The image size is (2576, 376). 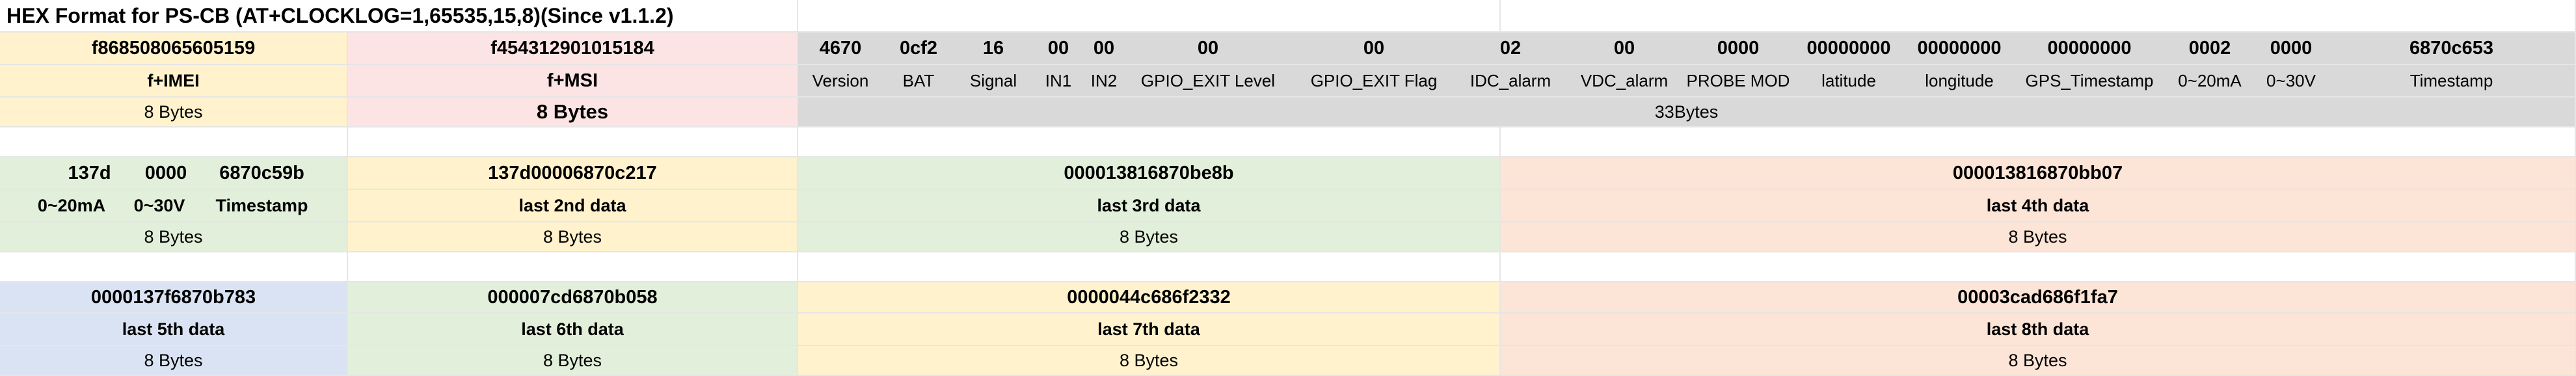 I want to click on payload-size: 33Bytes, so click(x=1687, y=113).